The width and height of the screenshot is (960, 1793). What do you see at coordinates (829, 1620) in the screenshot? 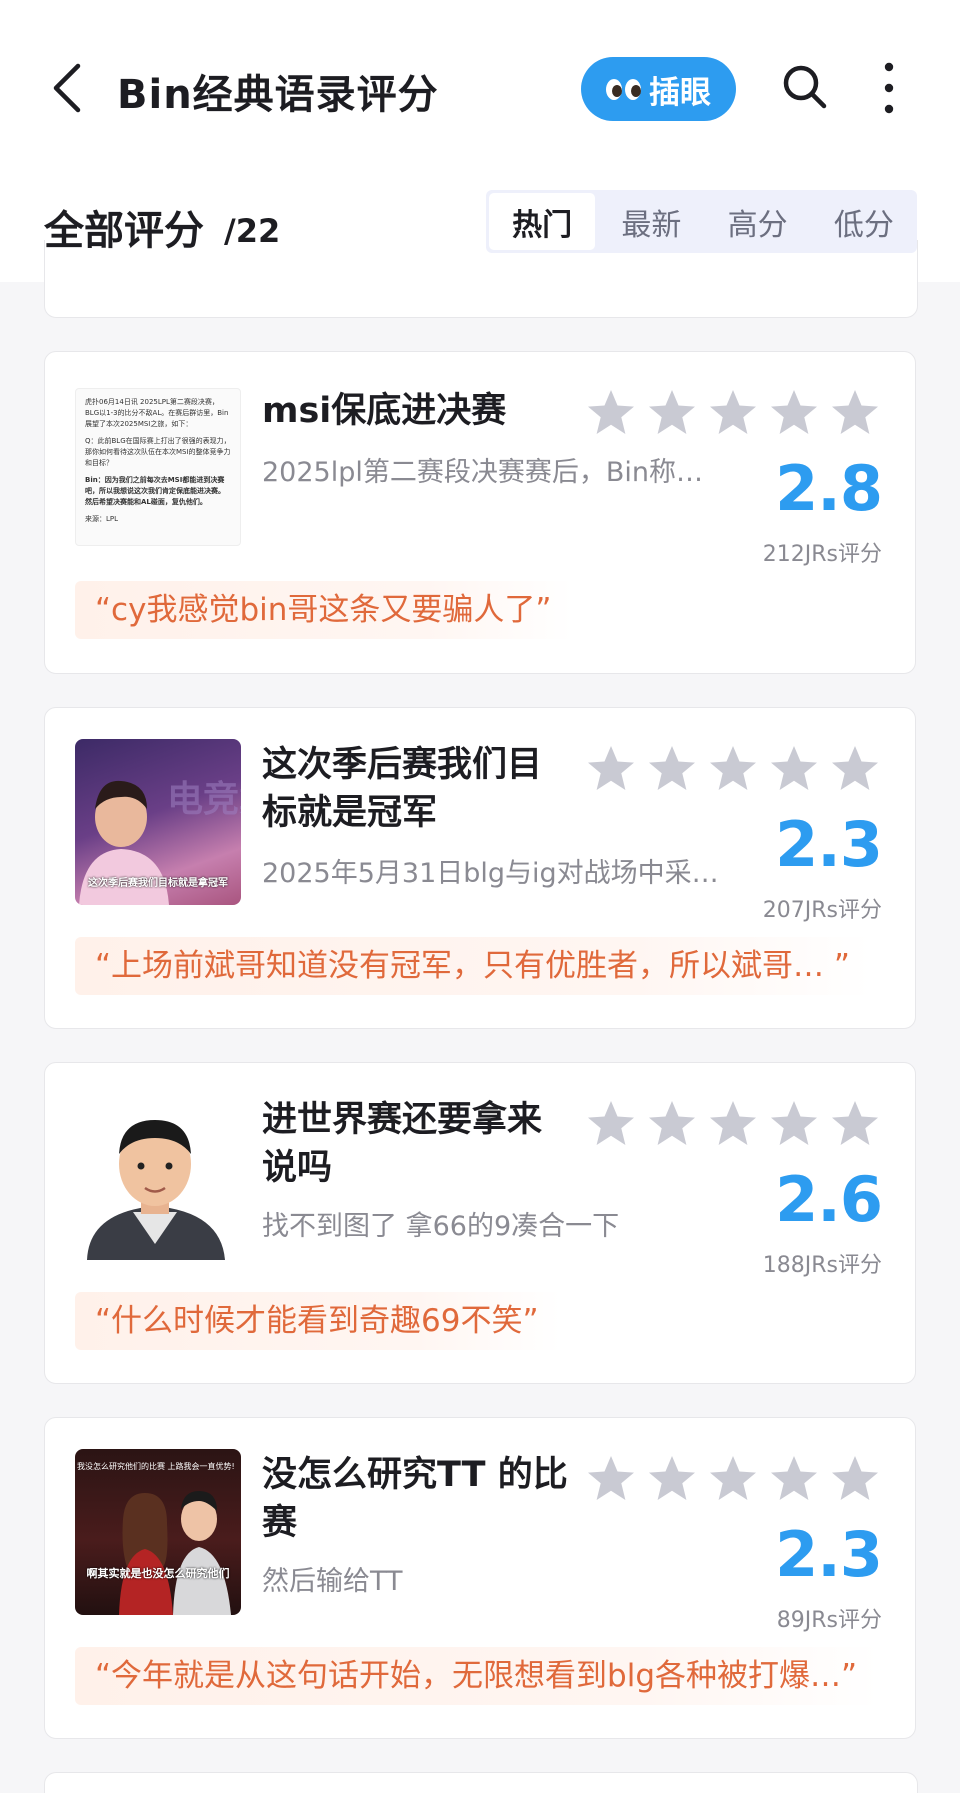
I see `rating-count: 89JRs评分` at bounding box center [829, 1620].